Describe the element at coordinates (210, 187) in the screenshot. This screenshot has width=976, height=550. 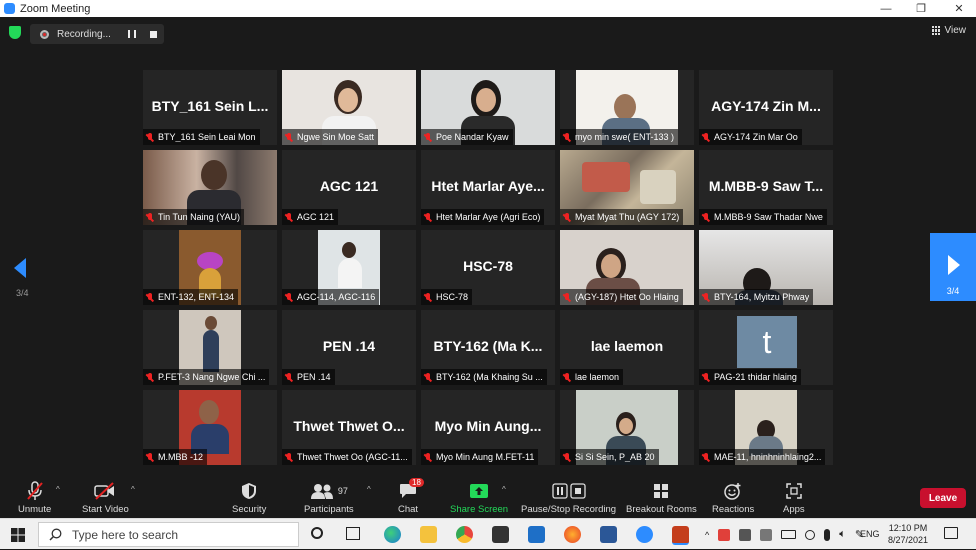
I see `participant-tile: Tin Tun Naing (YAU)` at that location.